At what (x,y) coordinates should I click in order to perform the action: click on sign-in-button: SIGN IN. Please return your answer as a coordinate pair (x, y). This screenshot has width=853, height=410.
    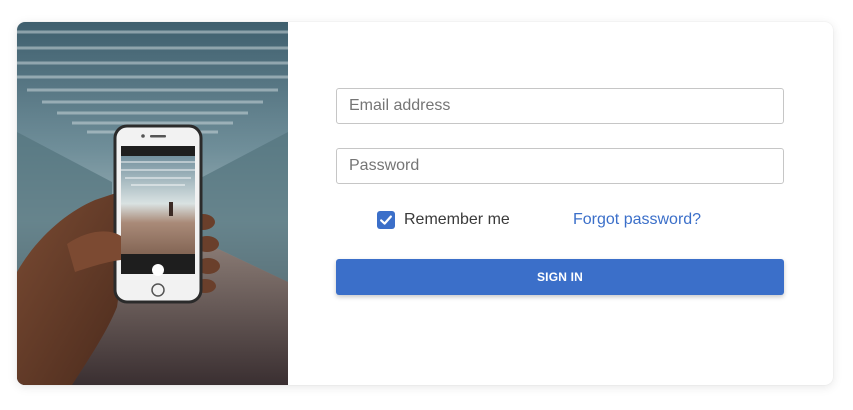
    Looking at the image, I should click on (560, 277).